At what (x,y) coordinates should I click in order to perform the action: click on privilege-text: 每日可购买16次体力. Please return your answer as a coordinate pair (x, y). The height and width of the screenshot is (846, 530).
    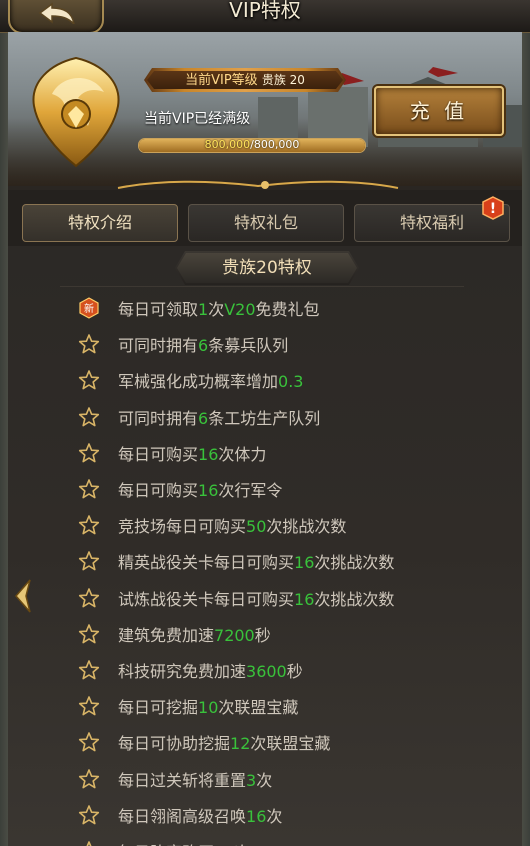
    Looking at the image, I should click on (192, 454).